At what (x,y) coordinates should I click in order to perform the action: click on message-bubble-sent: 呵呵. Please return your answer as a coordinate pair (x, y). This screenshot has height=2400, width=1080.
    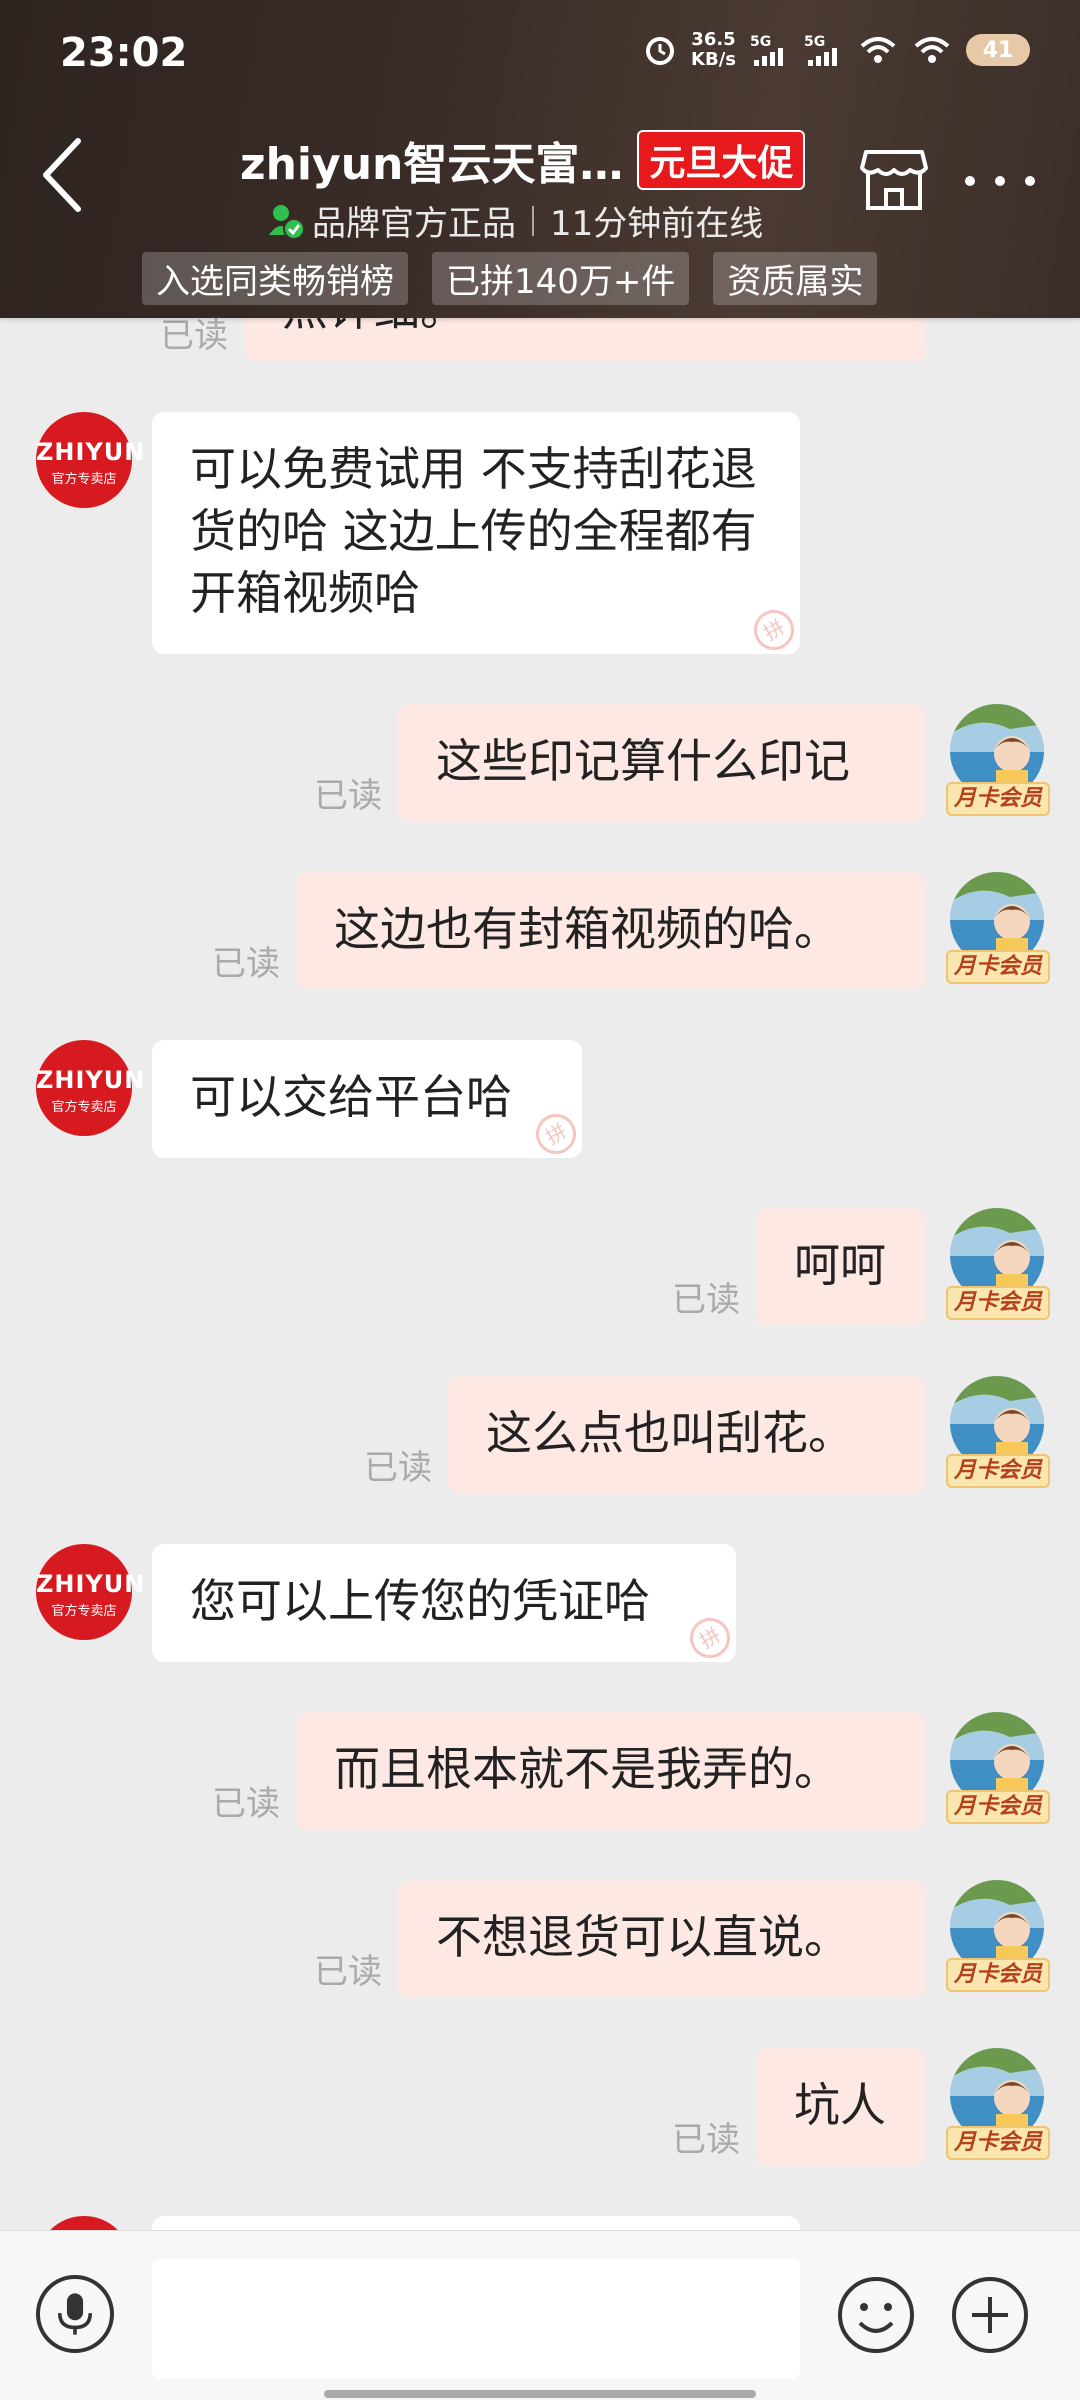
    Looking at the image, I should click on (841, 1267).